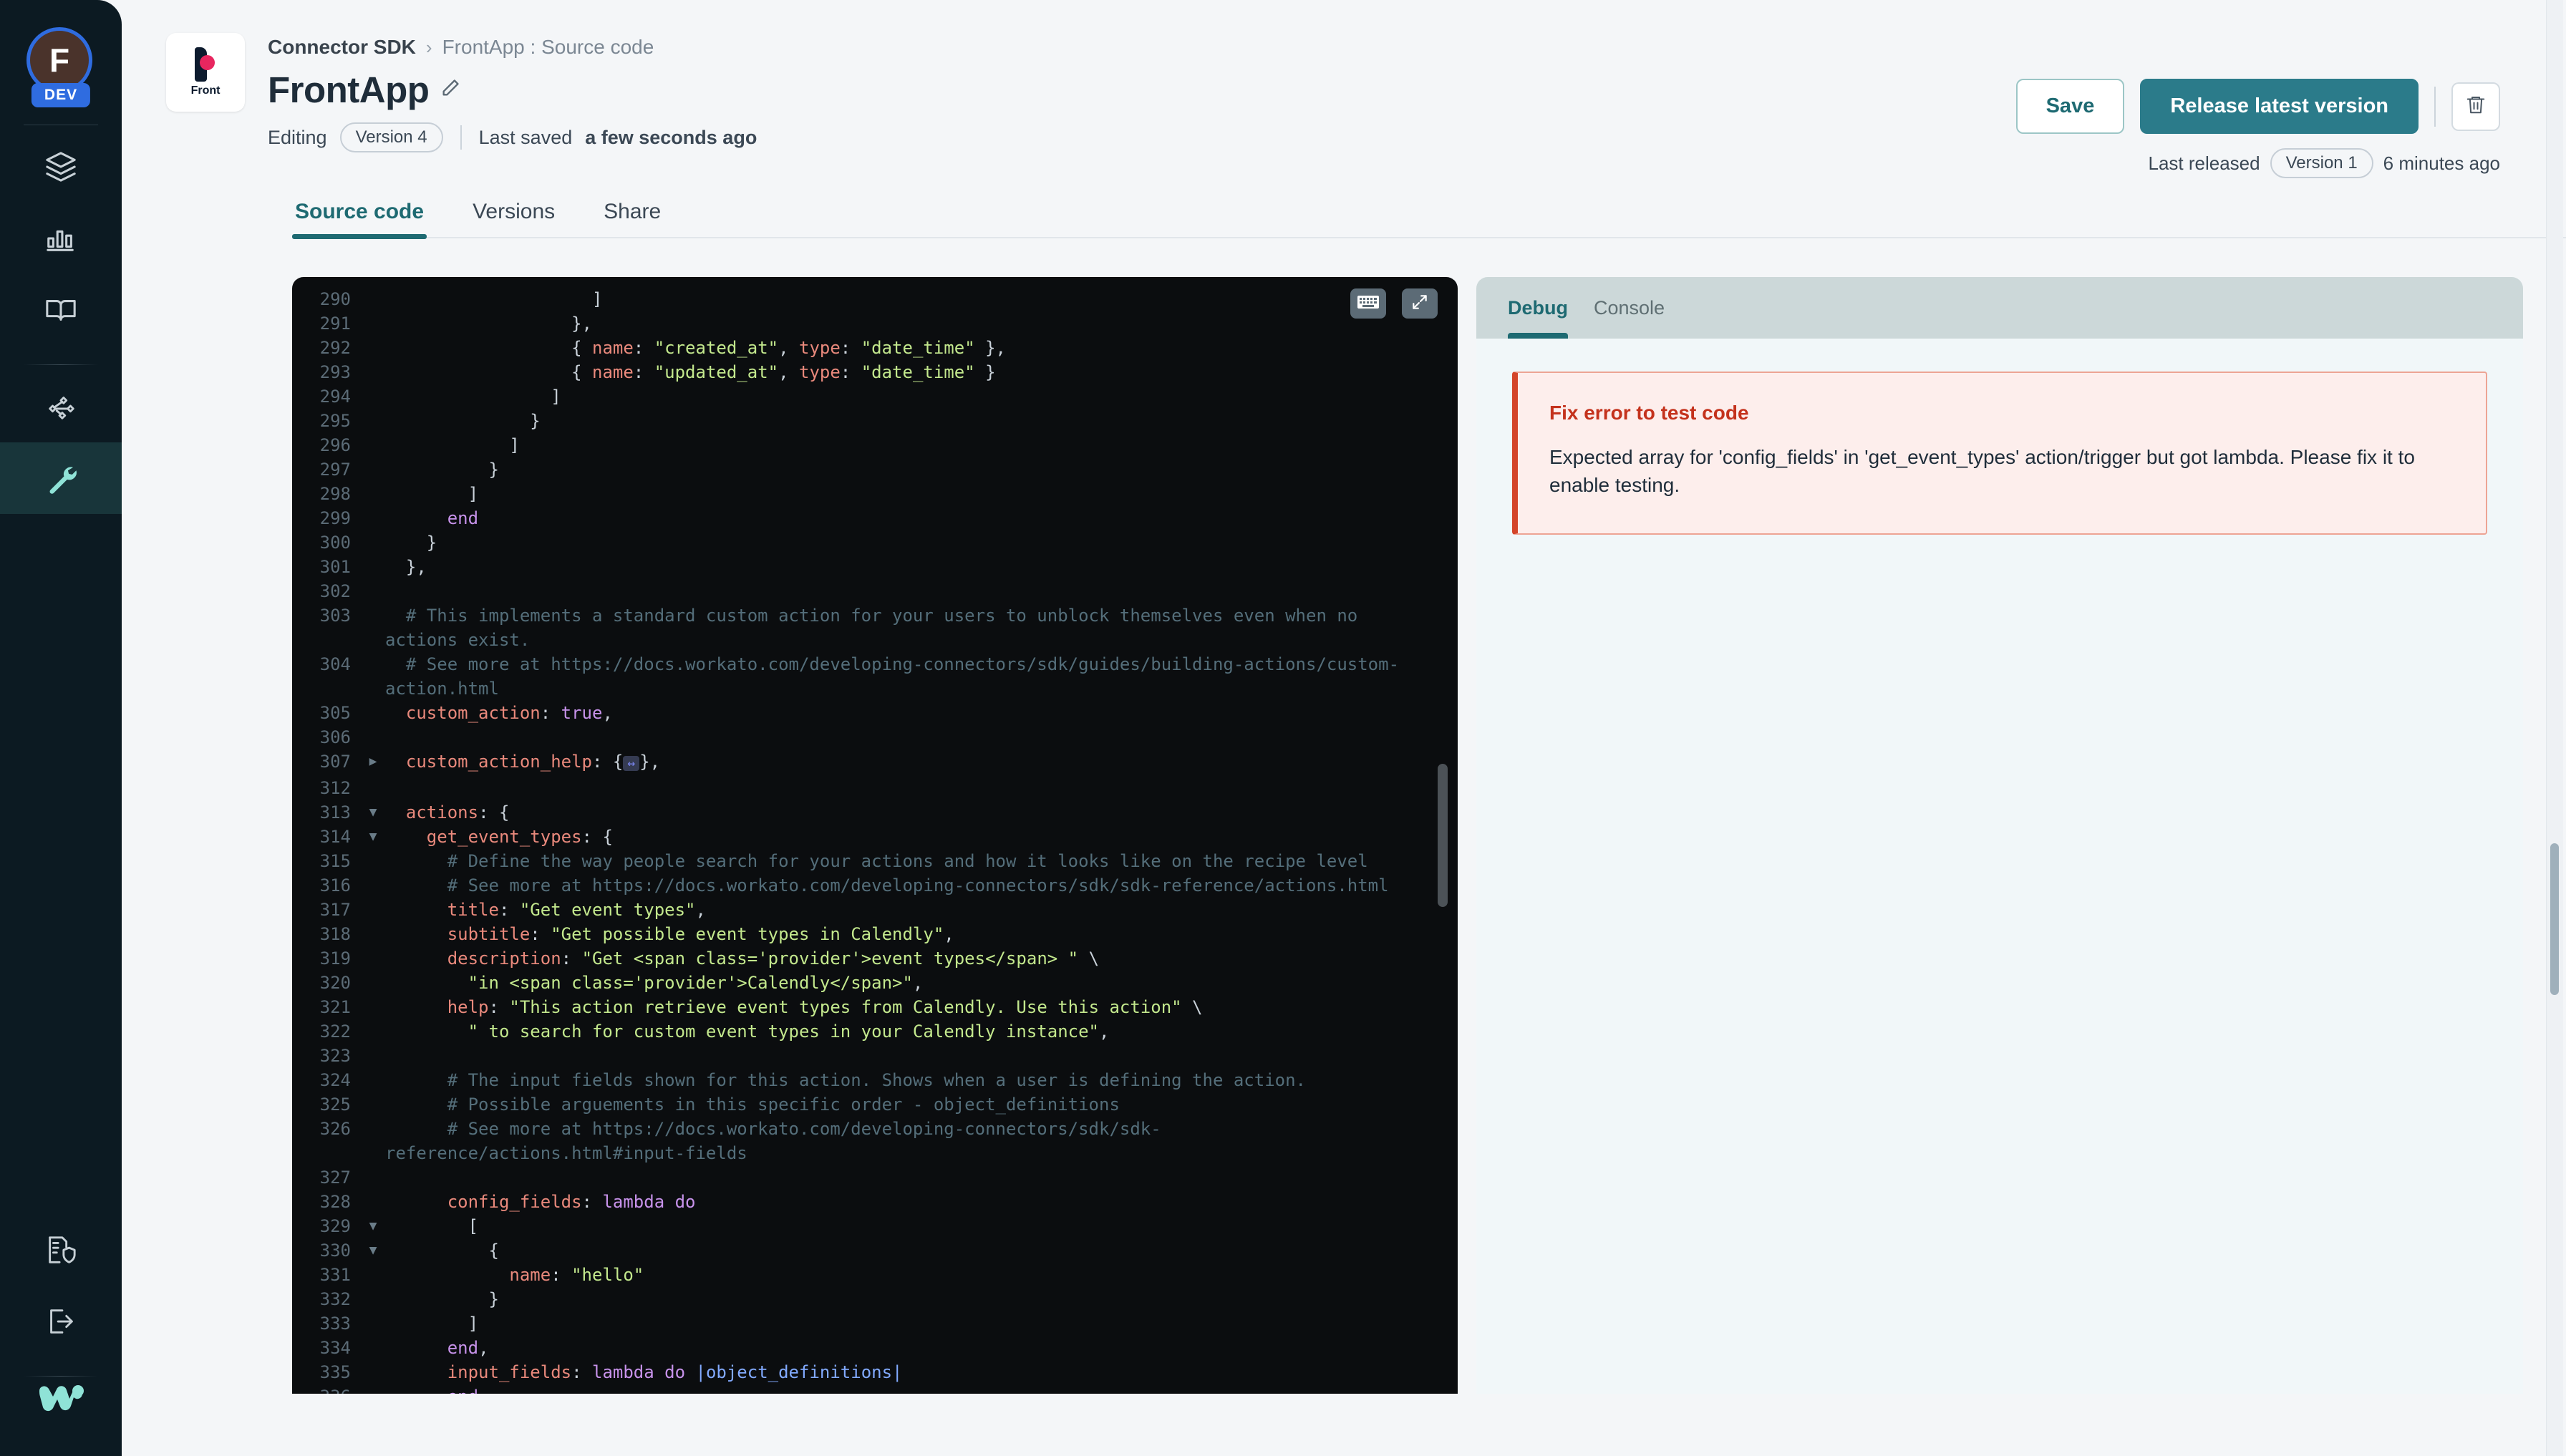  What do you see at coordinates (716, 348) in the screenshot?
I see `code-token: "created_at"` at bounding box center [716, 348].